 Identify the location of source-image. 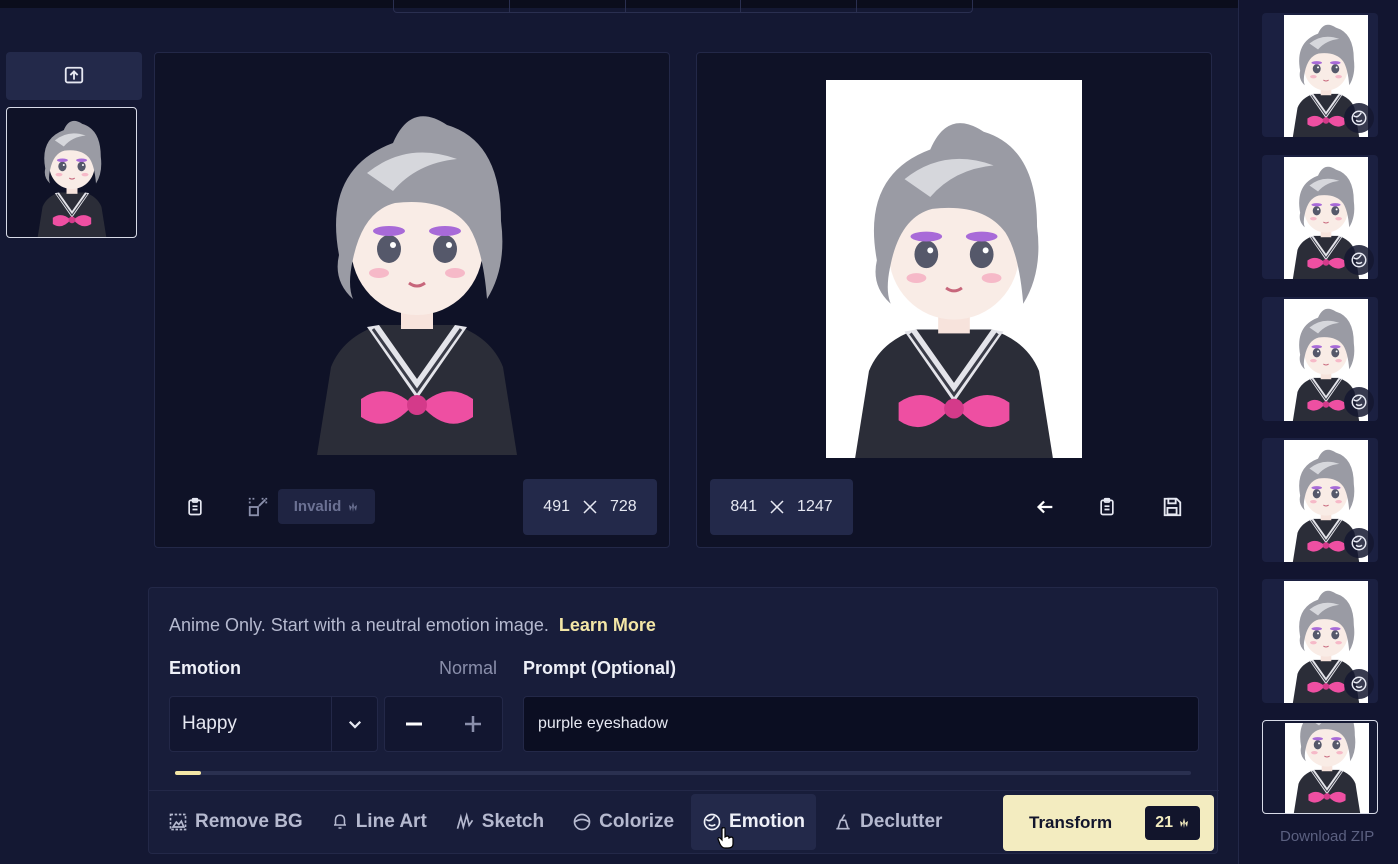
(417, 277).